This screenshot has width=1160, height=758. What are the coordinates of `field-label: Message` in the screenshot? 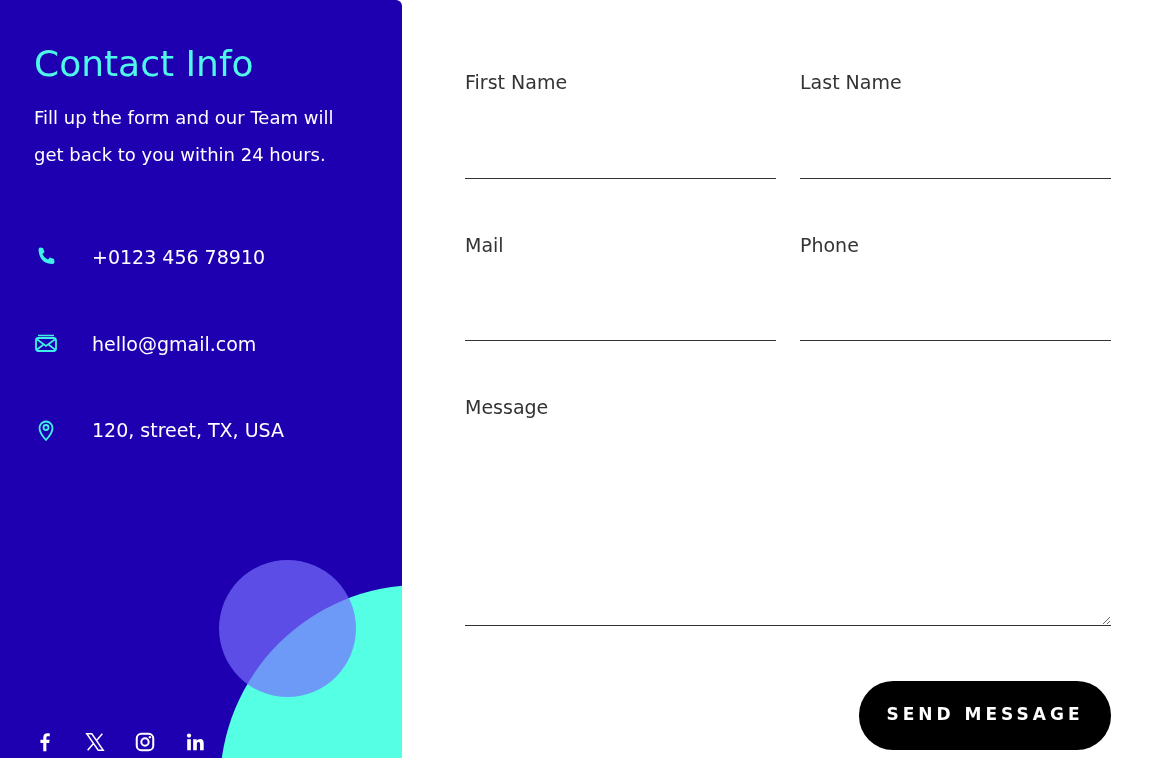 It's located at (507, 407).